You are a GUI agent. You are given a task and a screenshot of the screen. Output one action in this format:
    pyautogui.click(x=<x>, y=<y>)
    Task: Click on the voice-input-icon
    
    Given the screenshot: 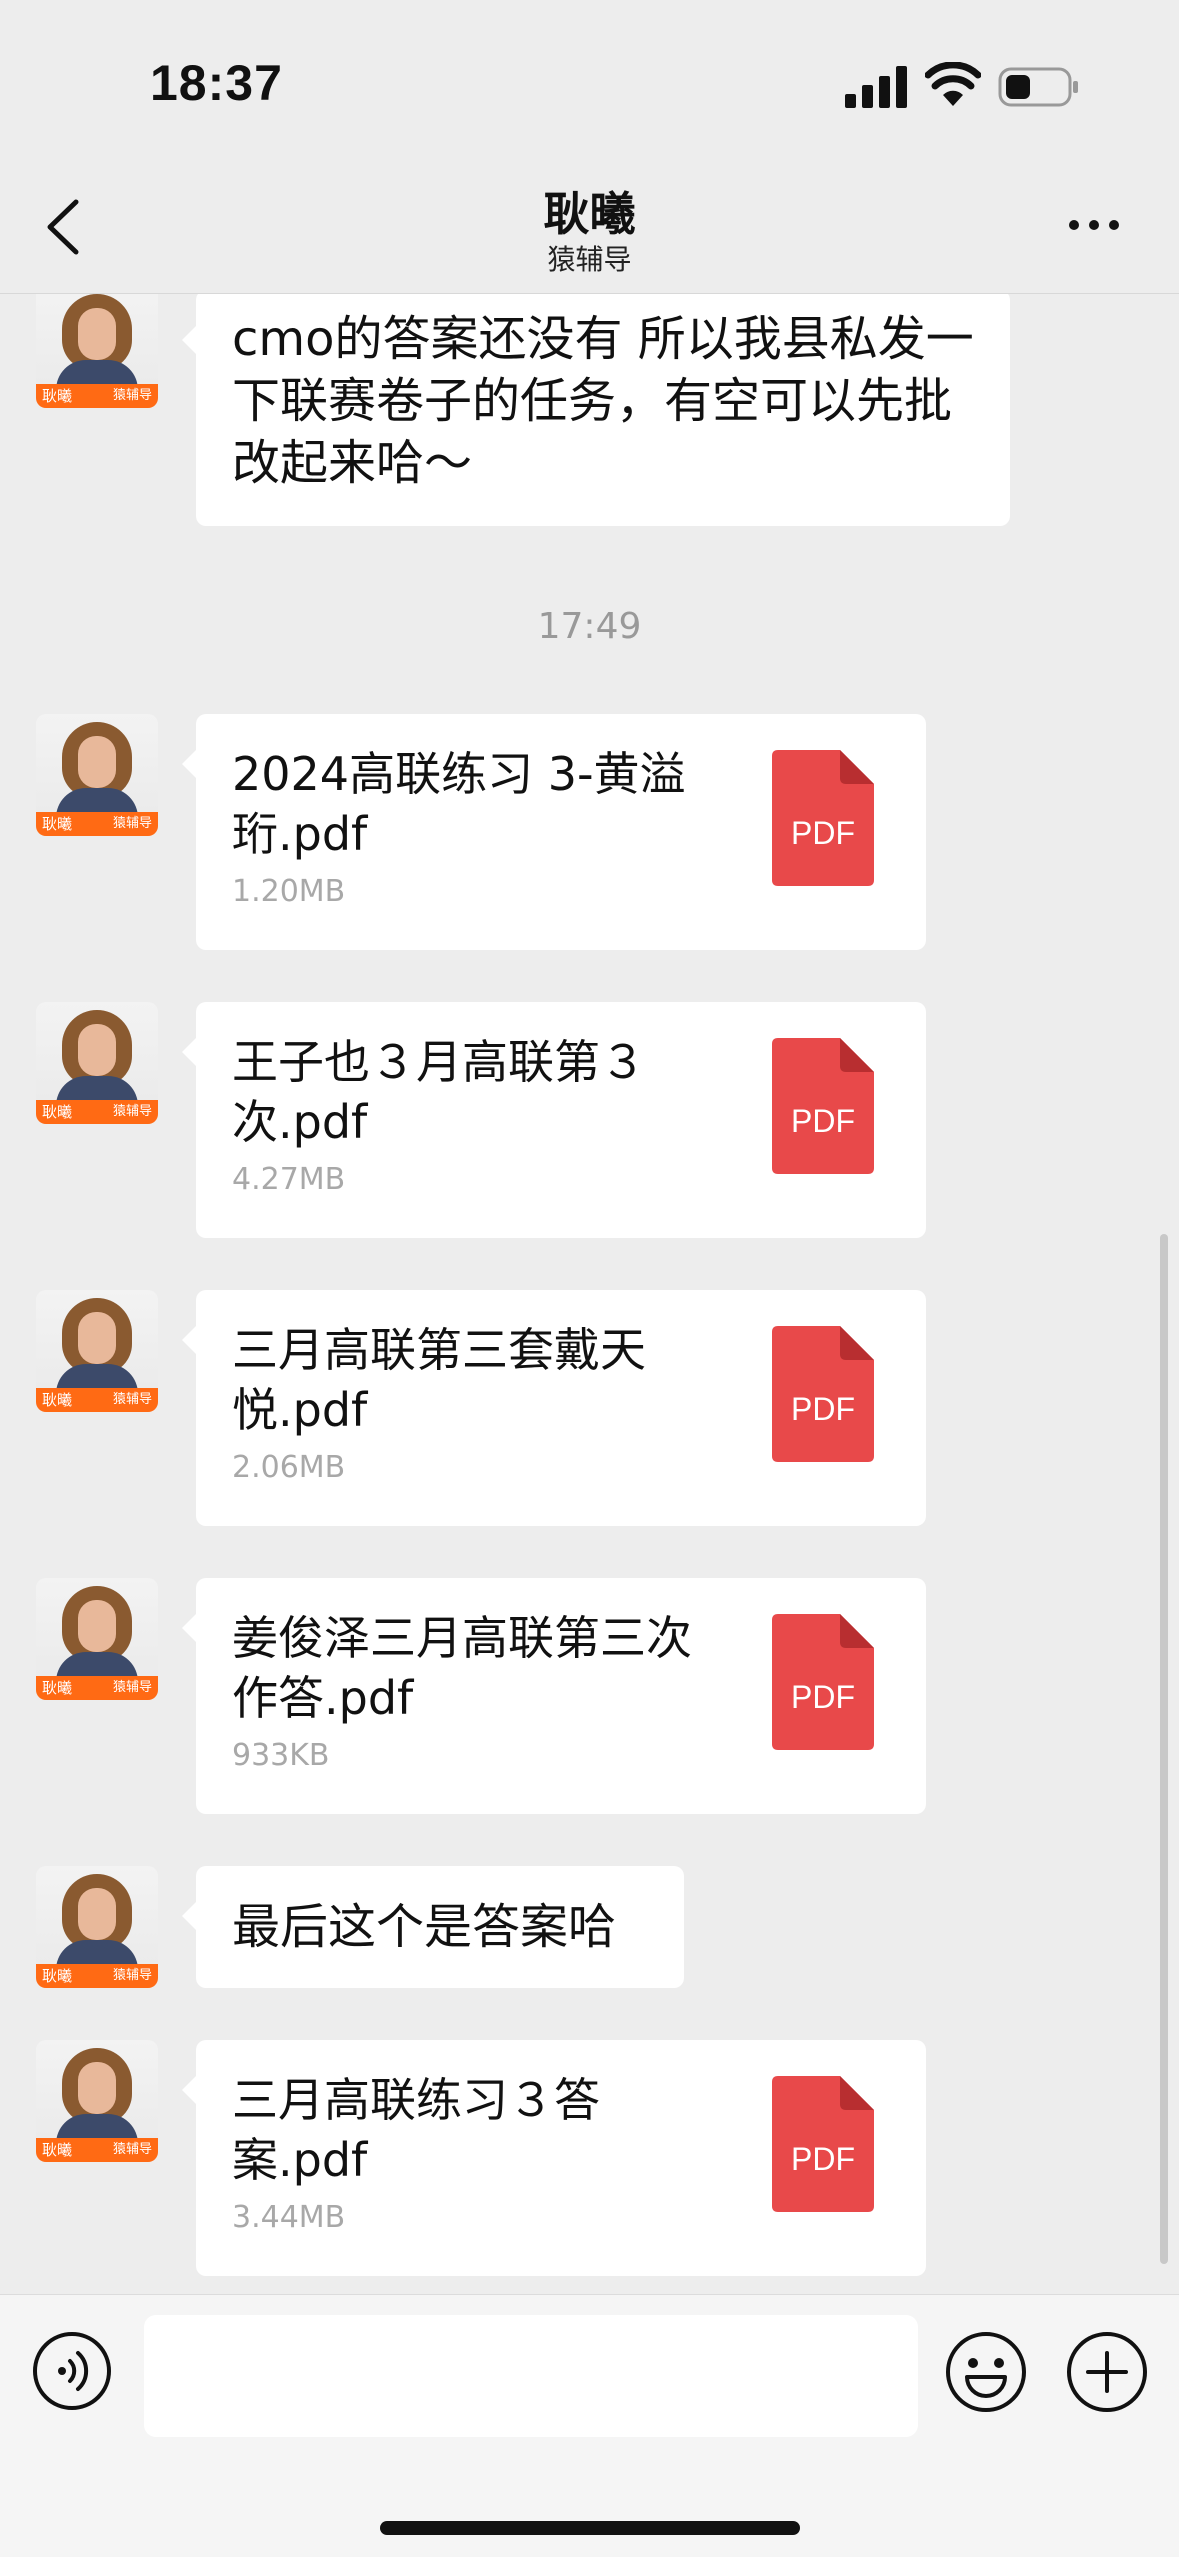 What is the action you would take?
    pyautogui.click(x=72, y=2371)
    